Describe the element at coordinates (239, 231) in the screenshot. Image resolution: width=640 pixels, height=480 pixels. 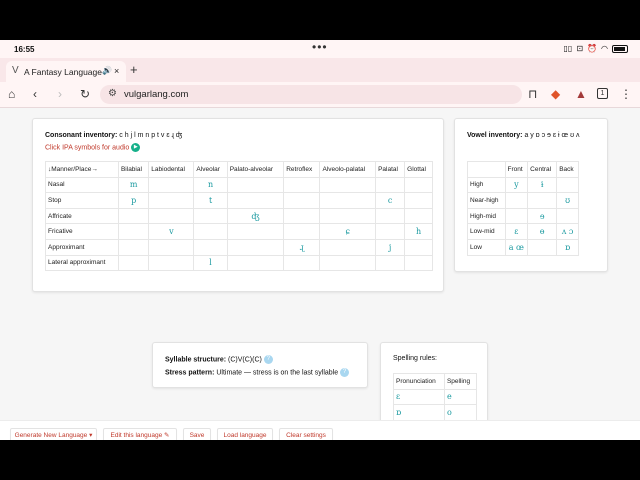
I see `consonant-row: Fricative v ɕ h` at that location.